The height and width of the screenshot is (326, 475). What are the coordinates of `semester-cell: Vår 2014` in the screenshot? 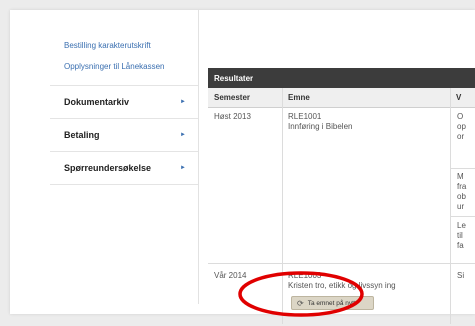 It's located at (230, 275).